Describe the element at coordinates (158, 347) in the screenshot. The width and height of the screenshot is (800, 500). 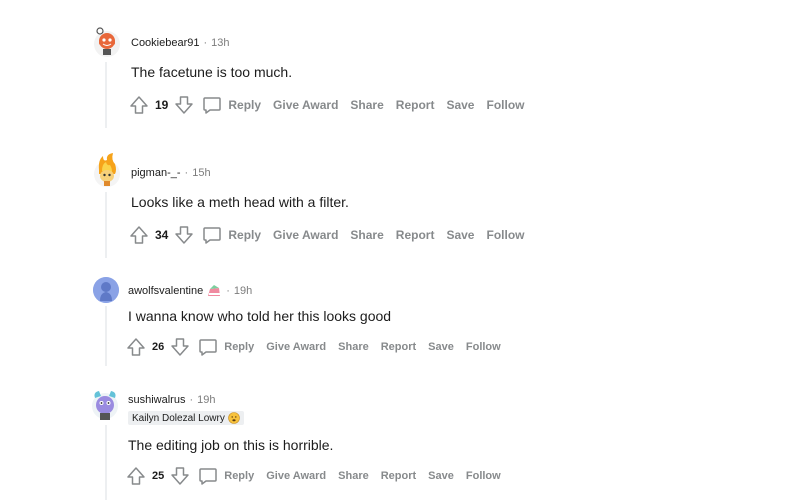
I see `vote-score: 26` at that location.